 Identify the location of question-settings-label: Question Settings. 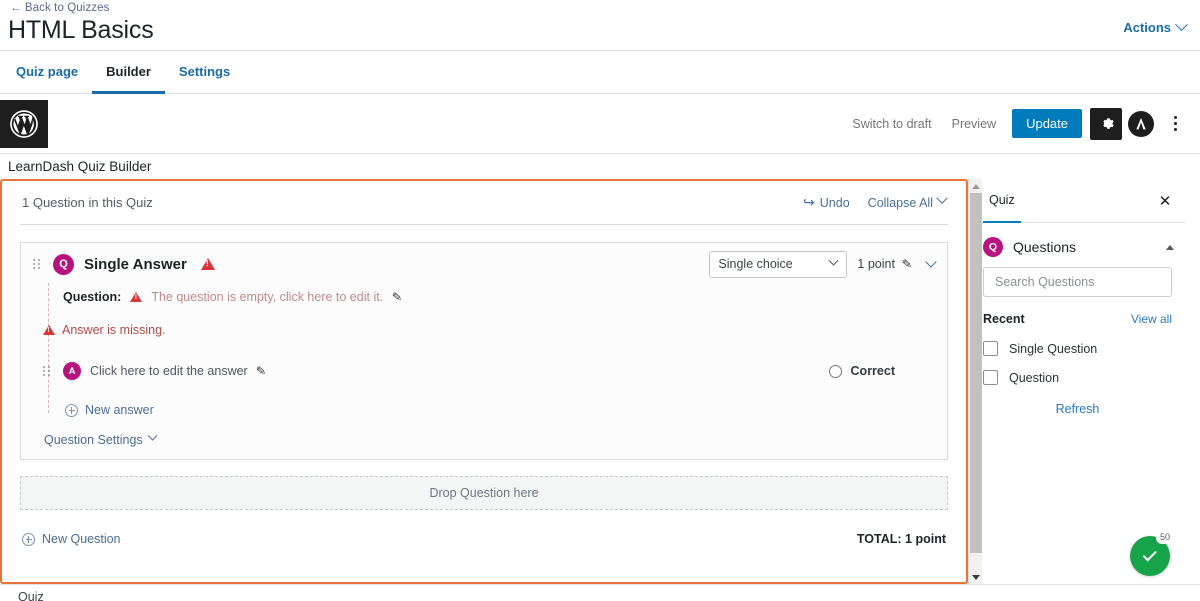
(93, 440).